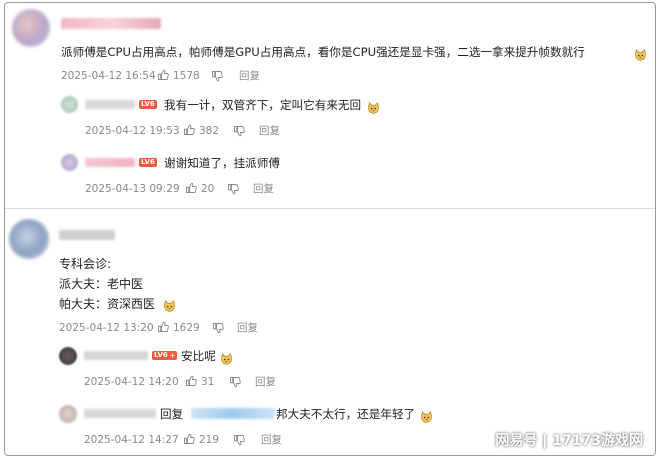 This screenshot has width=660, height=460. What do you see at coordinates (172, 355) in the screenshot?
I see `plus-badge-icon: +` at bounding box center [172, 355].